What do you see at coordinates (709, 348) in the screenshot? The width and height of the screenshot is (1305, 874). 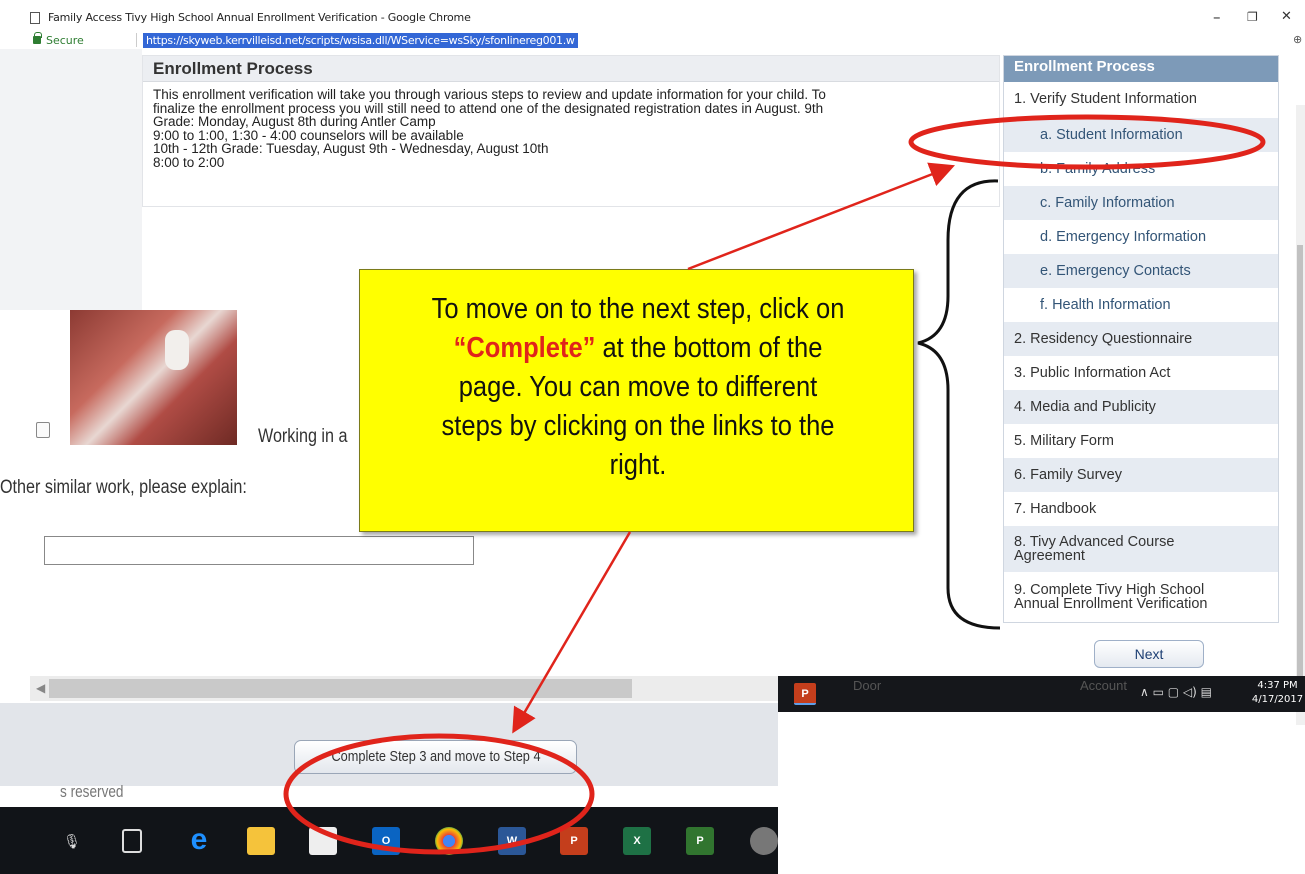 I see `callout-line-rest: at the bottom of the` at bounding box center [709, 348].